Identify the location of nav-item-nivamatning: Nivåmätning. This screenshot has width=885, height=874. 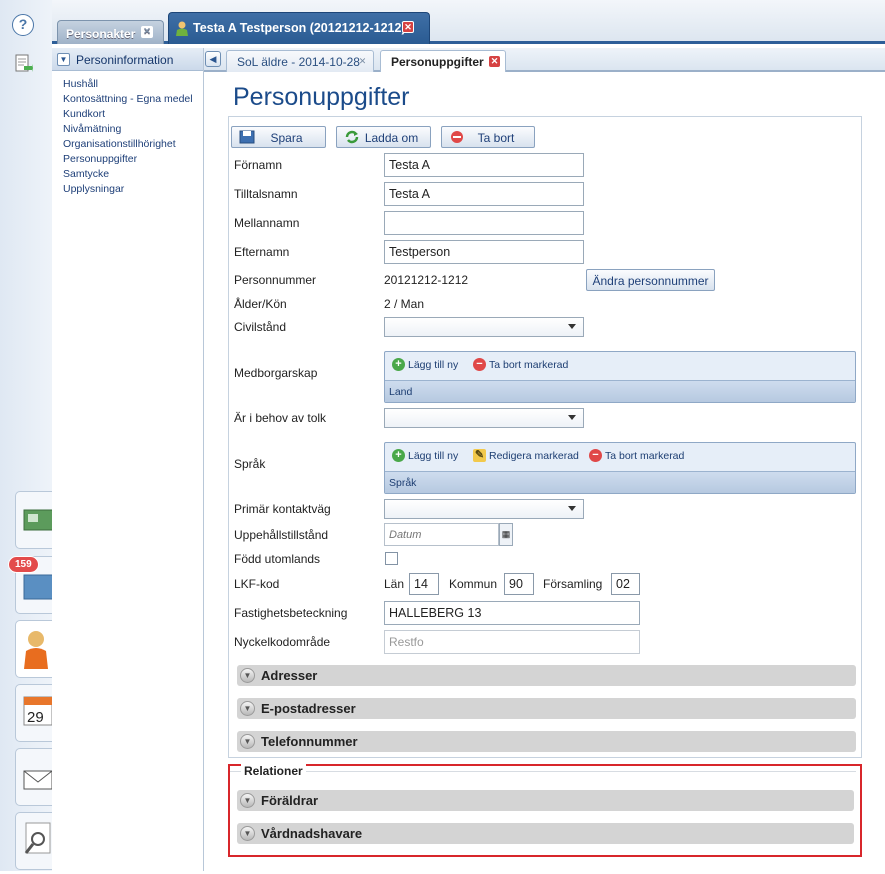
(133, 129).